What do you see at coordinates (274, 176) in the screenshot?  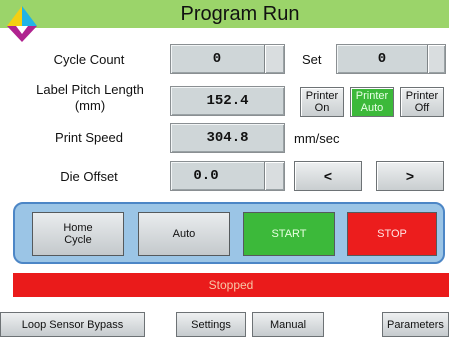 I see `die-offset-spinner` at bounding box center [274, 176].